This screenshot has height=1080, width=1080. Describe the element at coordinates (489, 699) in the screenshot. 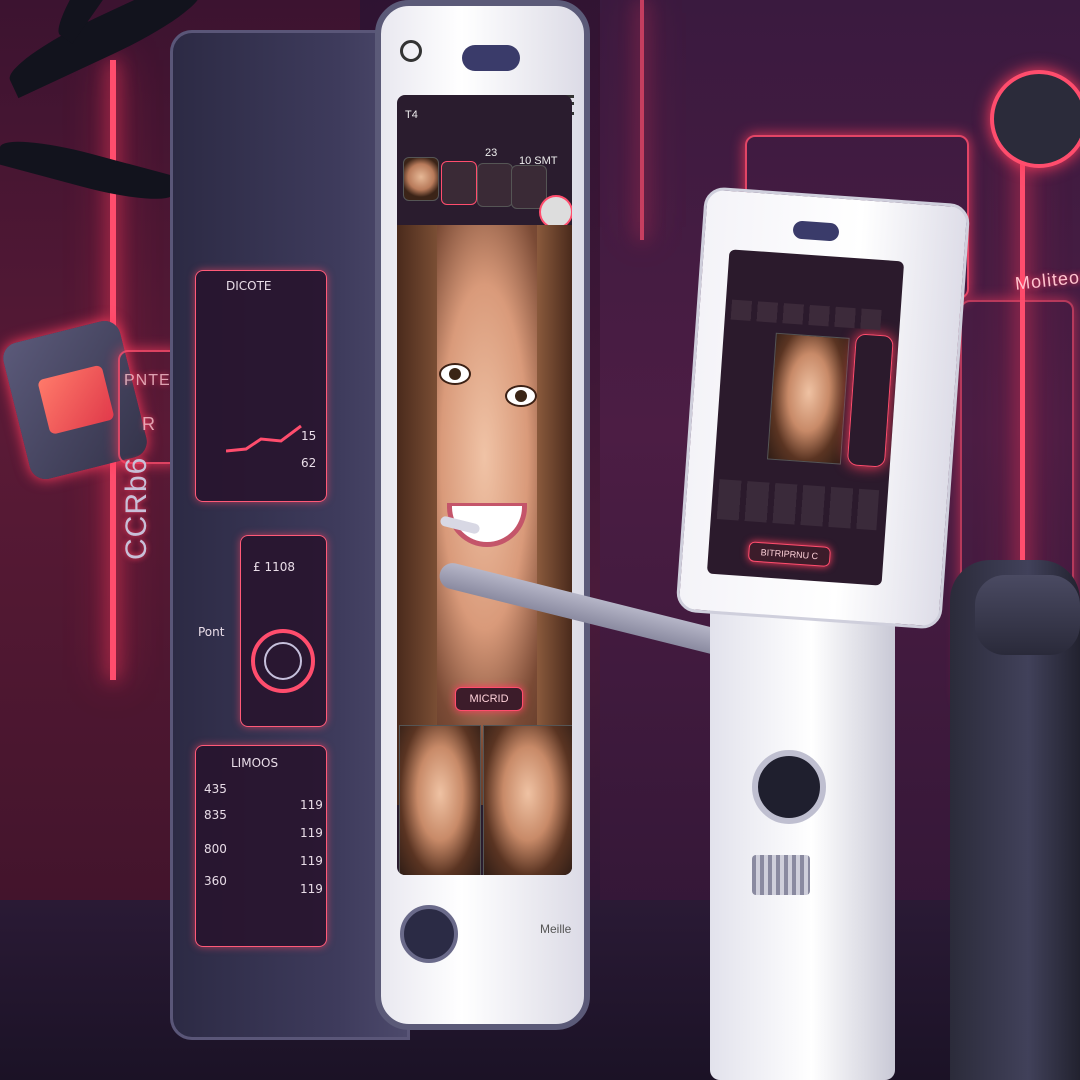

I see `capture-pill-button: MICRID` at that location.